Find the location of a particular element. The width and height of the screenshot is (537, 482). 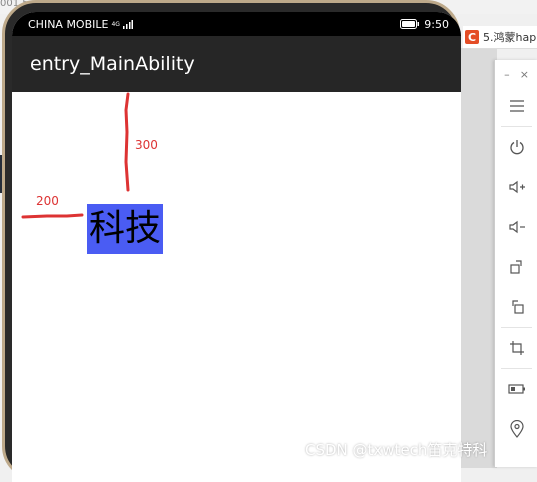

rotate-back-icon is located at coordinates (516, 307).